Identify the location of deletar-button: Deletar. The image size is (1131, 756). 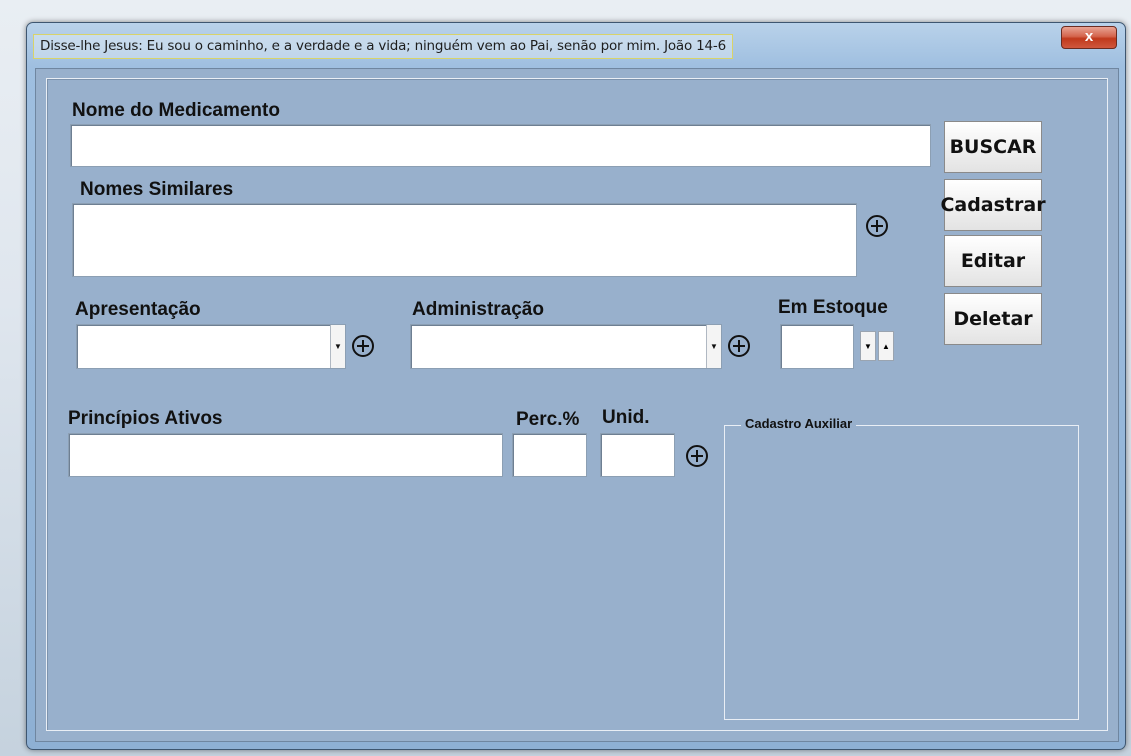
(993, 319).